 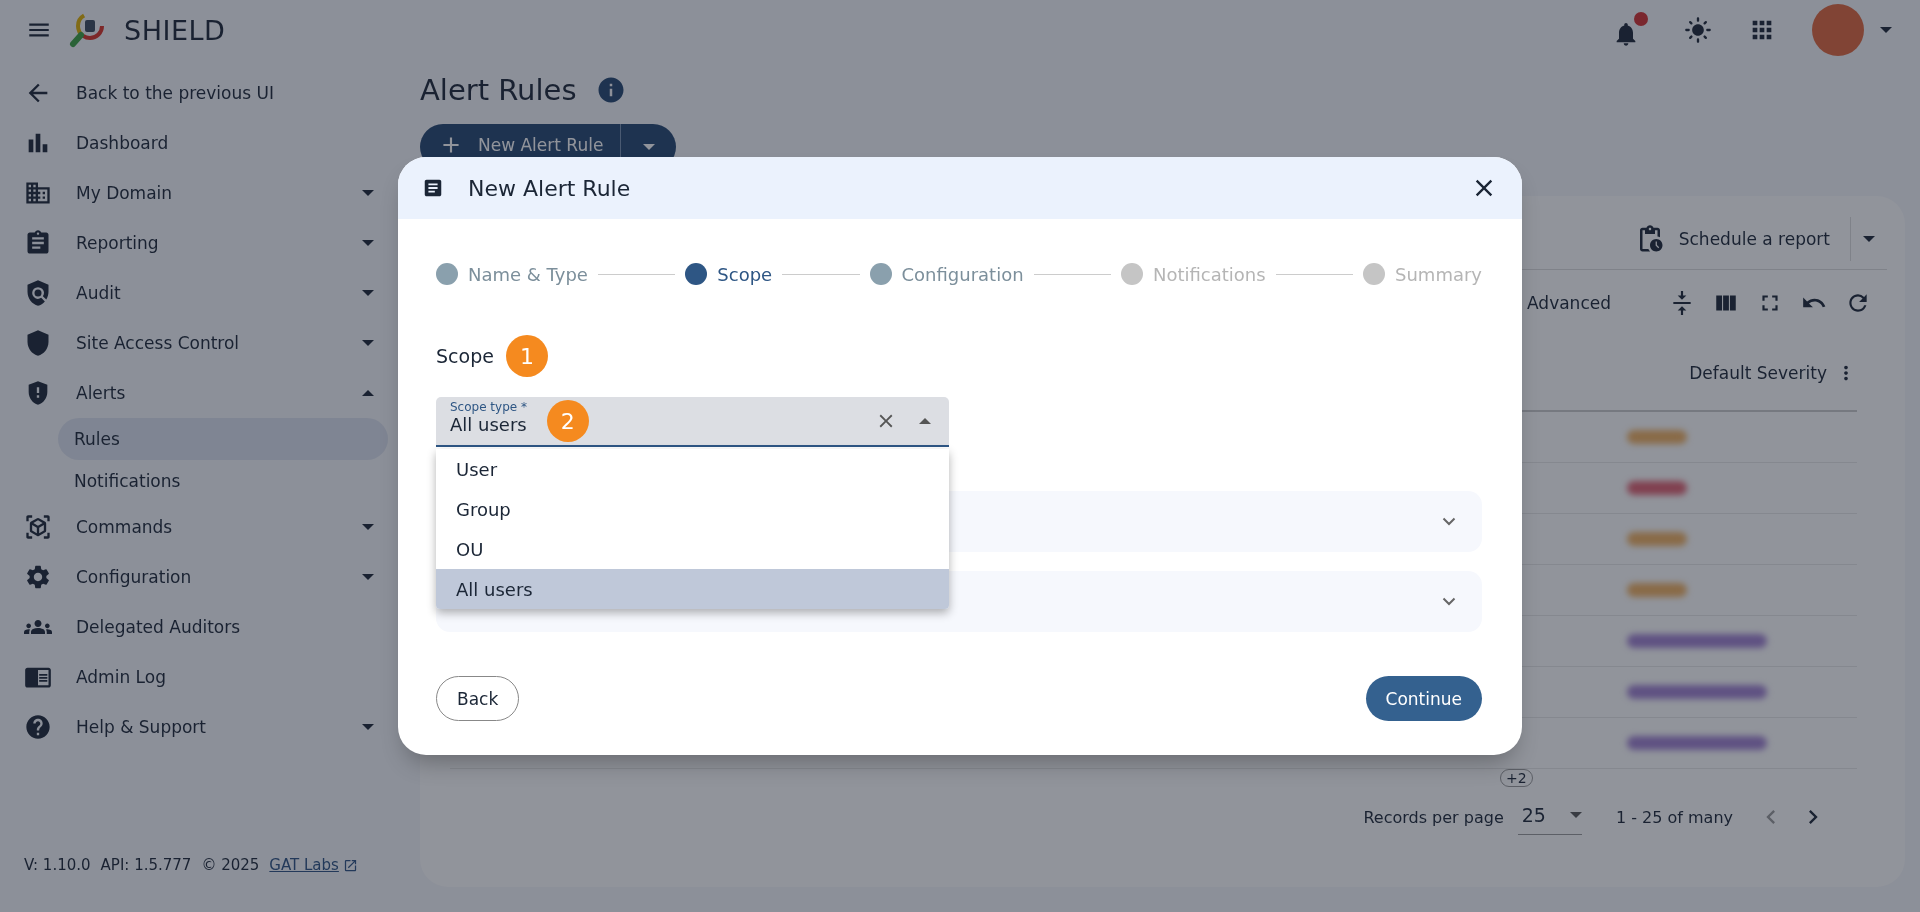 I want to click on cube-icon, so click(x=38, y=527).